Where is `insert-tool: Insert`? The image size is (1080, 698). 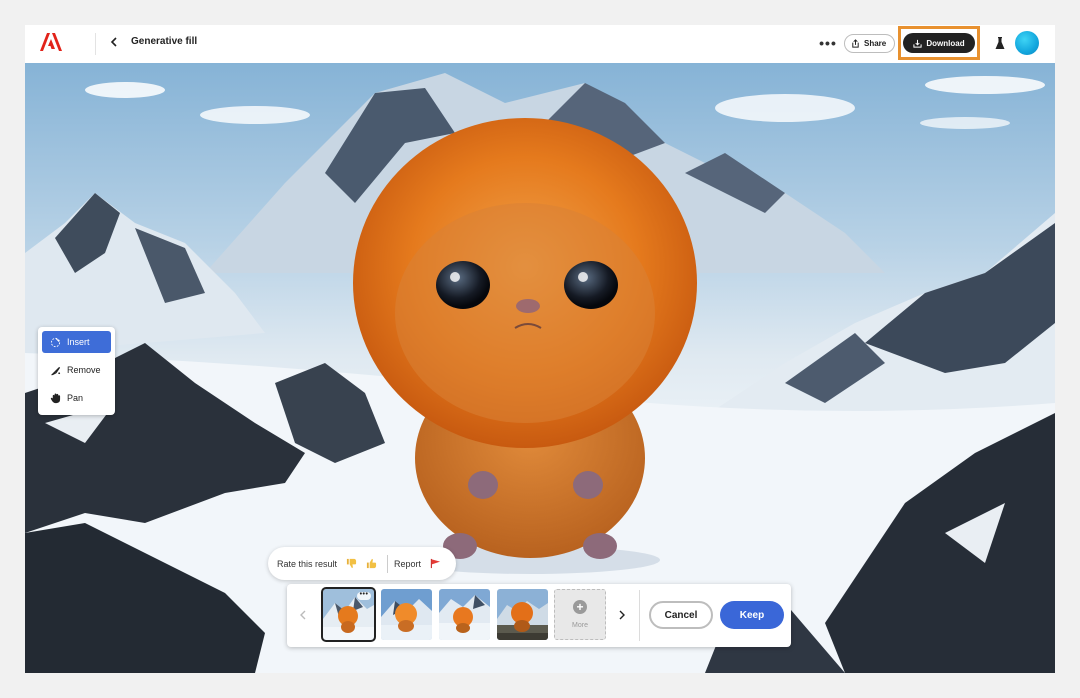 insert-tool: Insert is located at coordinates (76, 342).